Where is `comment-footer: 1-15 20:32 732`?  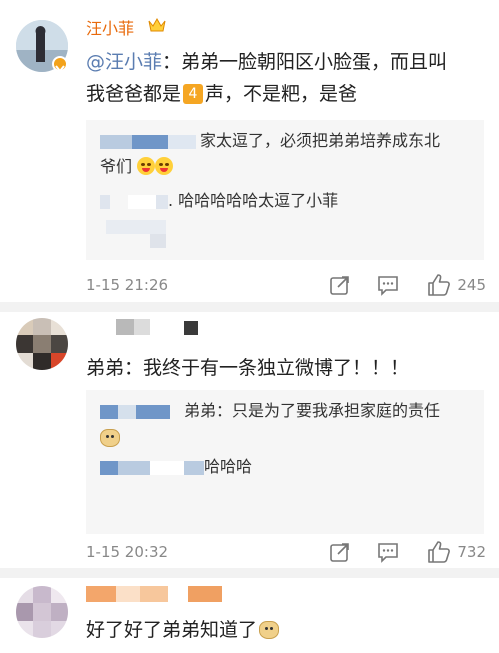 comment-footer: 1-15 20:32 732 is located at coordinates (286, 552).